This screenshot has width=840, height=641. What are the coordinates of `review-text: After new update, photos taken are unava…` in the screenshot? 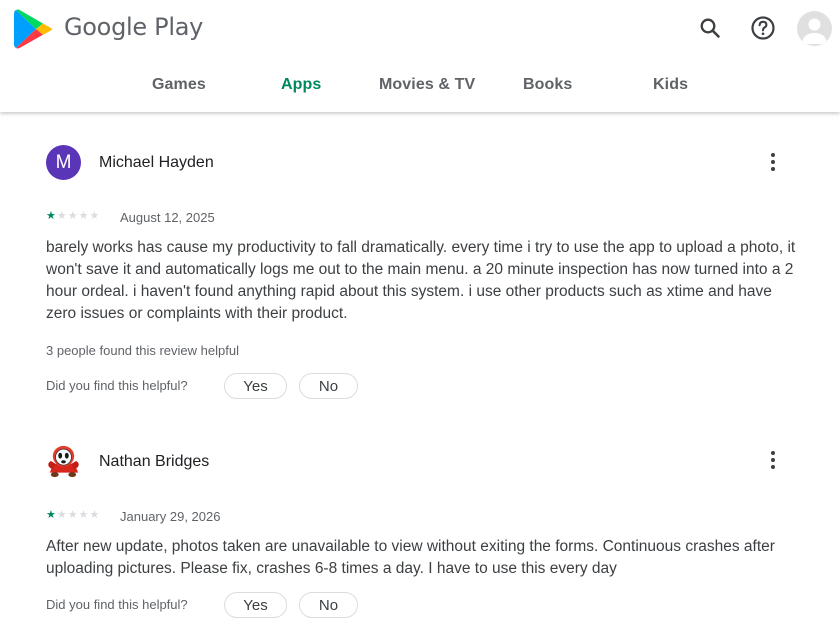 It's located at (410, 557).